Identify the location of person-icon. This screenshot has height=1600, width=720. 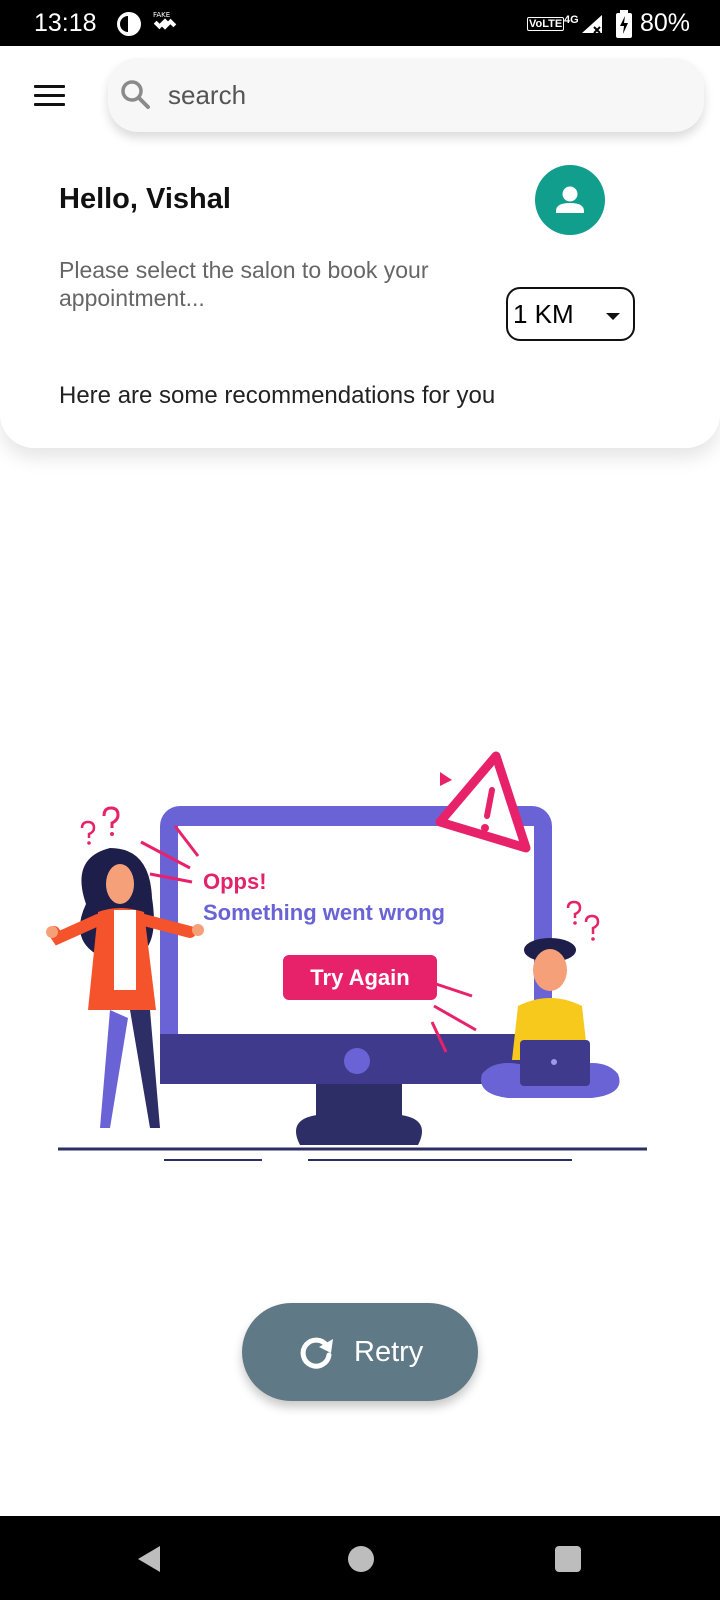
(570, 199).